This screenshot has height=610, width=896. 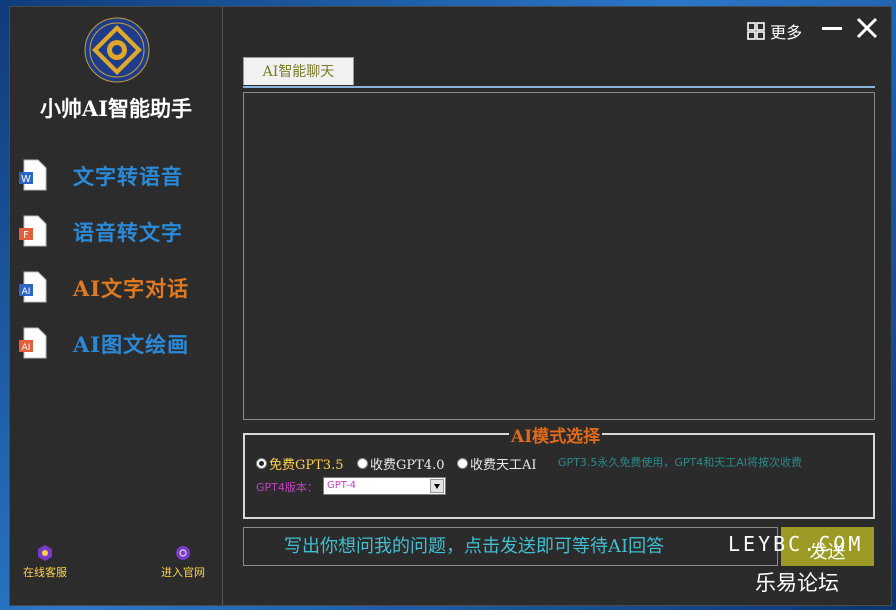 I want to click on gpt4-version-value: GPT-4, so click(x=341, y=485).